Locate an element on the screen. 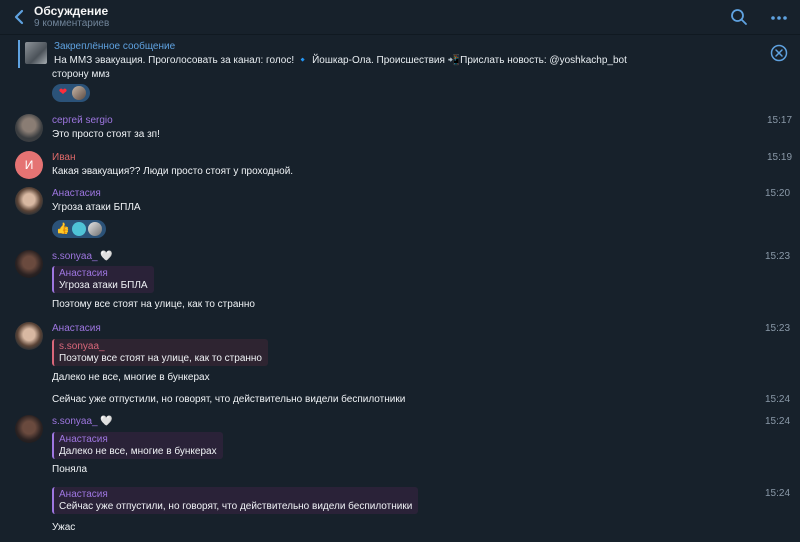 The image size is (800, 542). sender-name: сергей sergio is located at coordinates (82, 120).